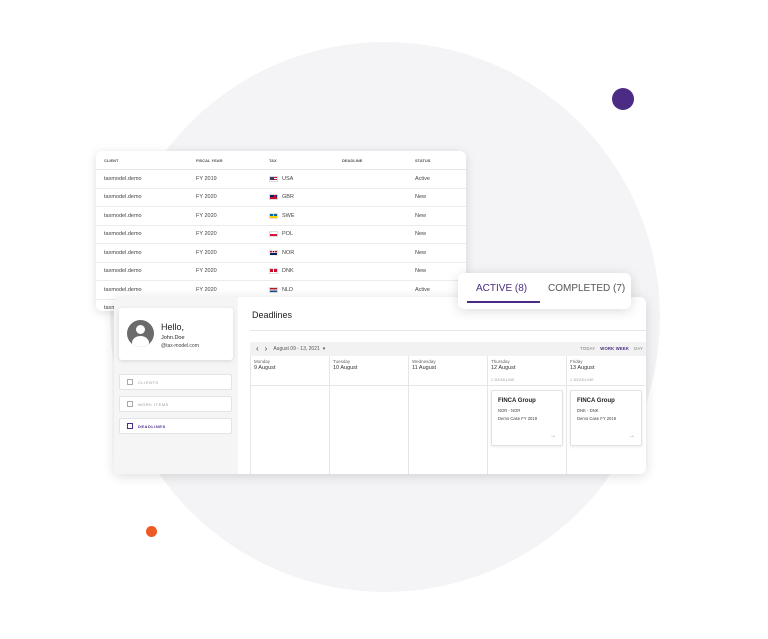 Image resolution: width=768 pixels, height=639 pixels. I want to click on view-work-week-button: WORK WEEK, so click(614, 348).